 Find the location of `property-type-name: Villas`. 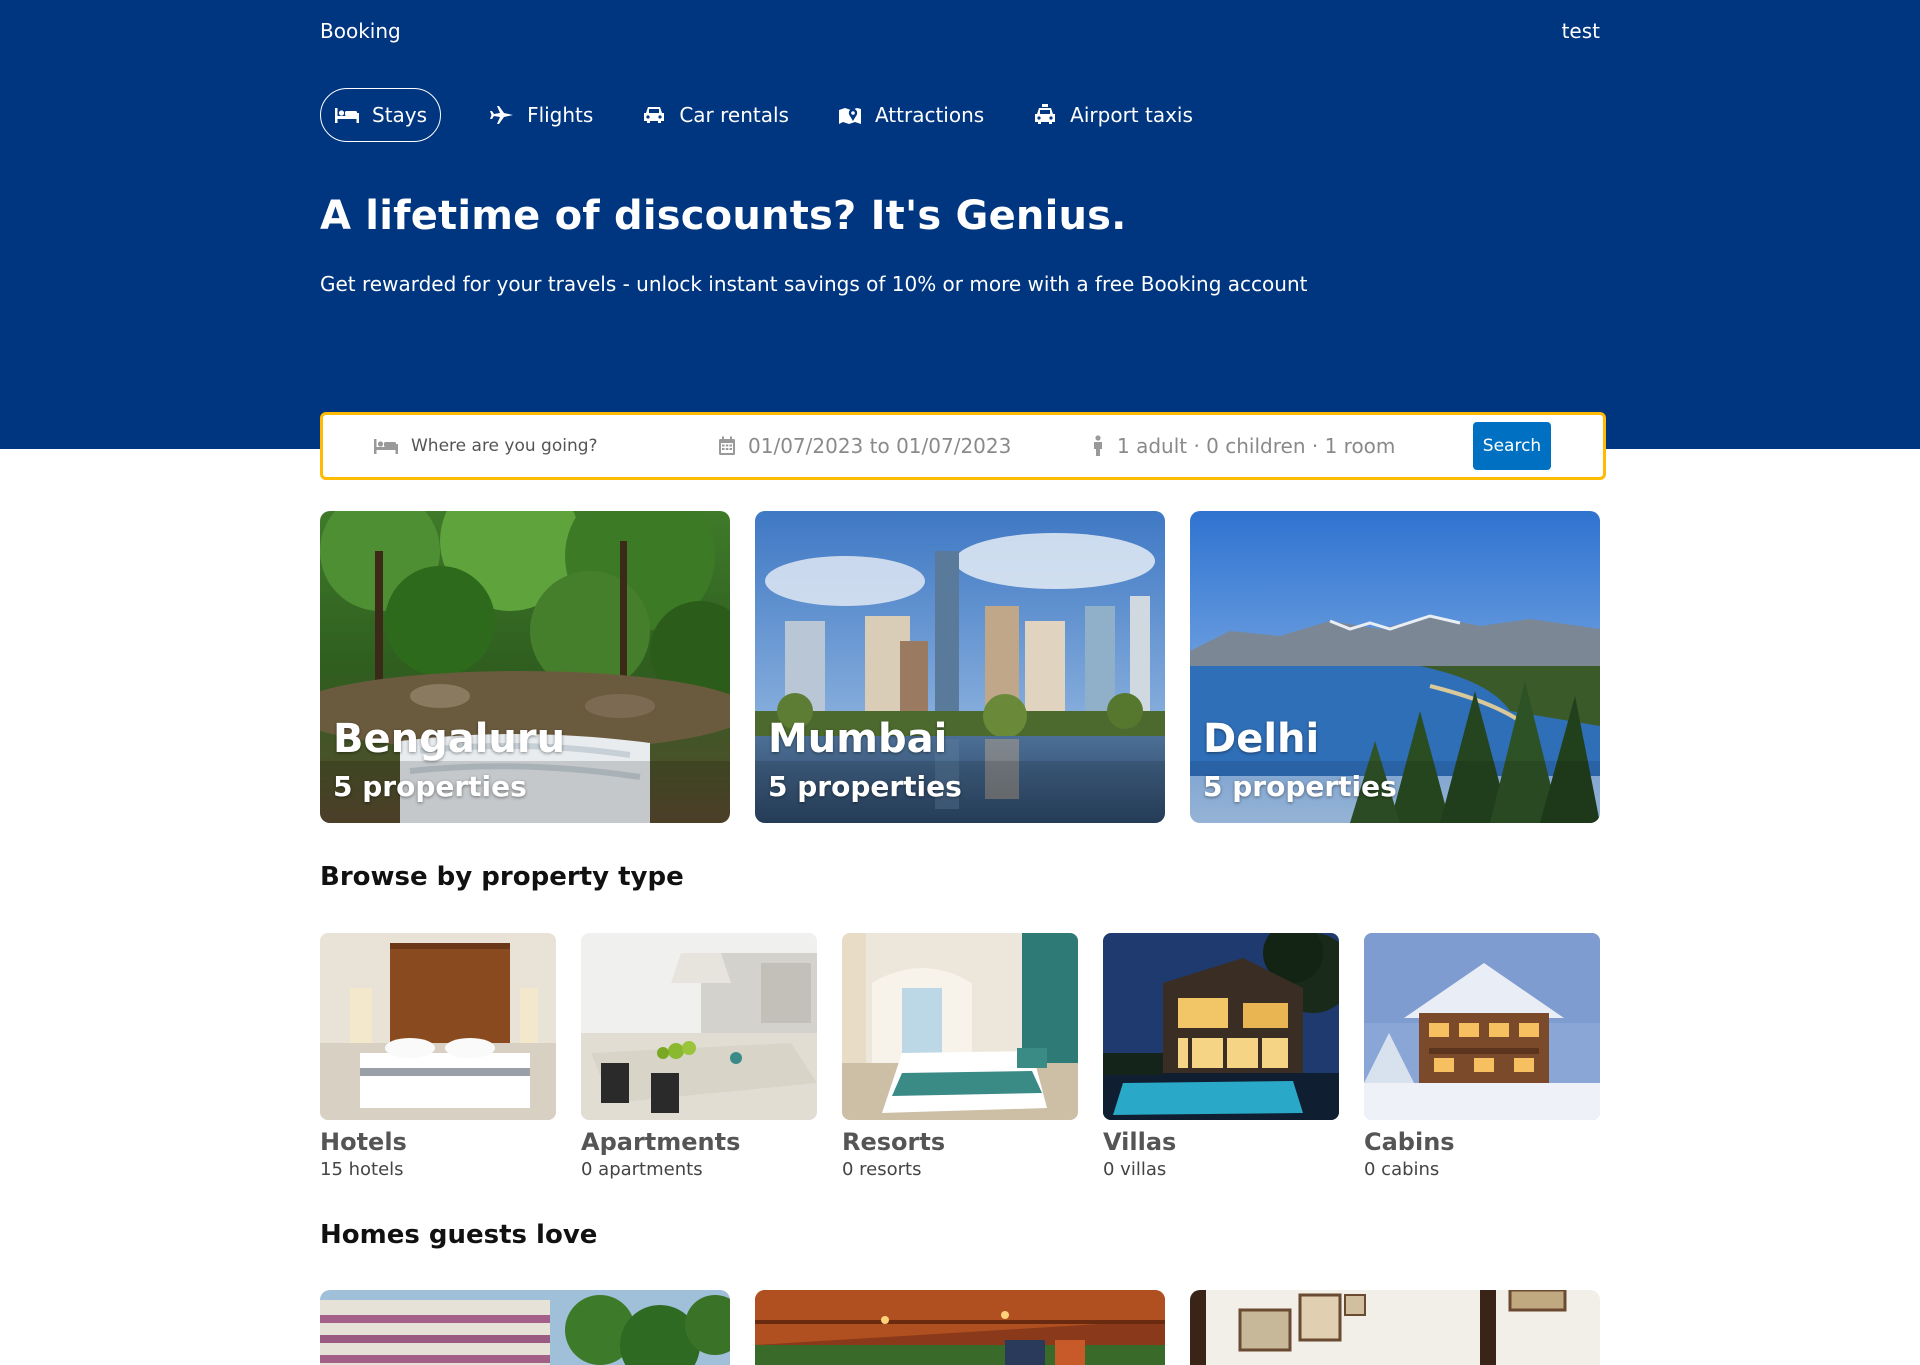

property-type-name: Villas is located at coordinates (1140, 1142).